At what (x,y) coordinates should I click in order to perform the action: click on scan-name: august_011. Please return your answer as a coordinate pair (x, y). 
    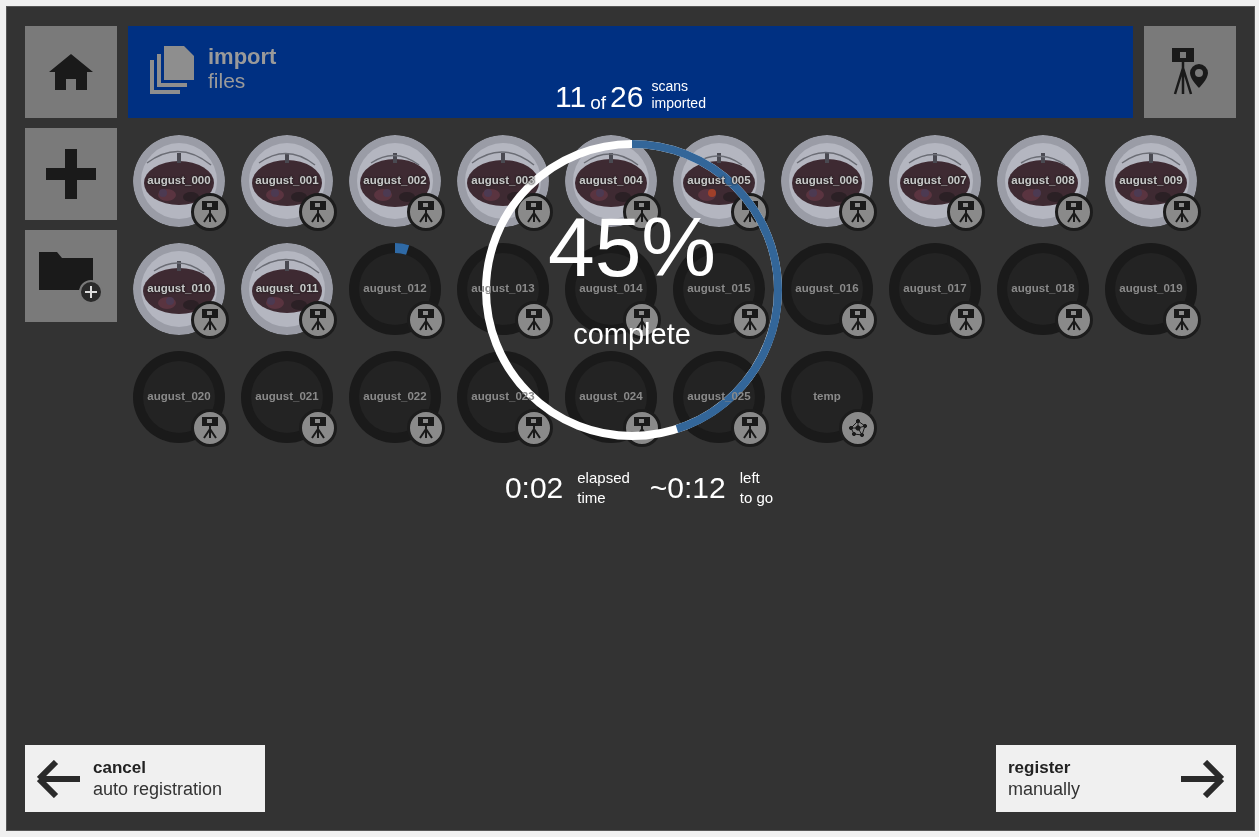
    Looking at the image, I should click on (287, 288).